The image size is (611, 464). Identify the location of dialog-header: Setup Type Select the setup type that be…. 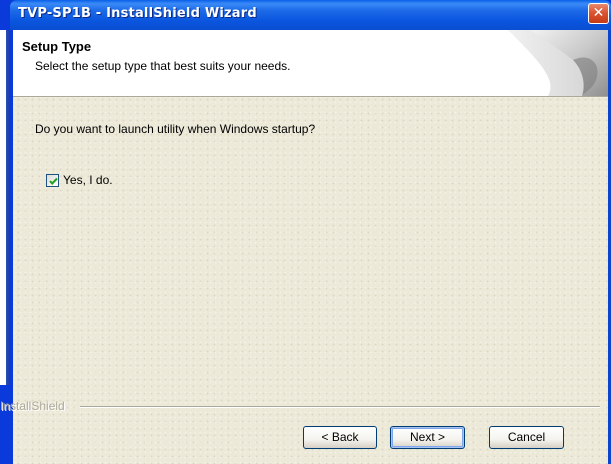
(310, 63).